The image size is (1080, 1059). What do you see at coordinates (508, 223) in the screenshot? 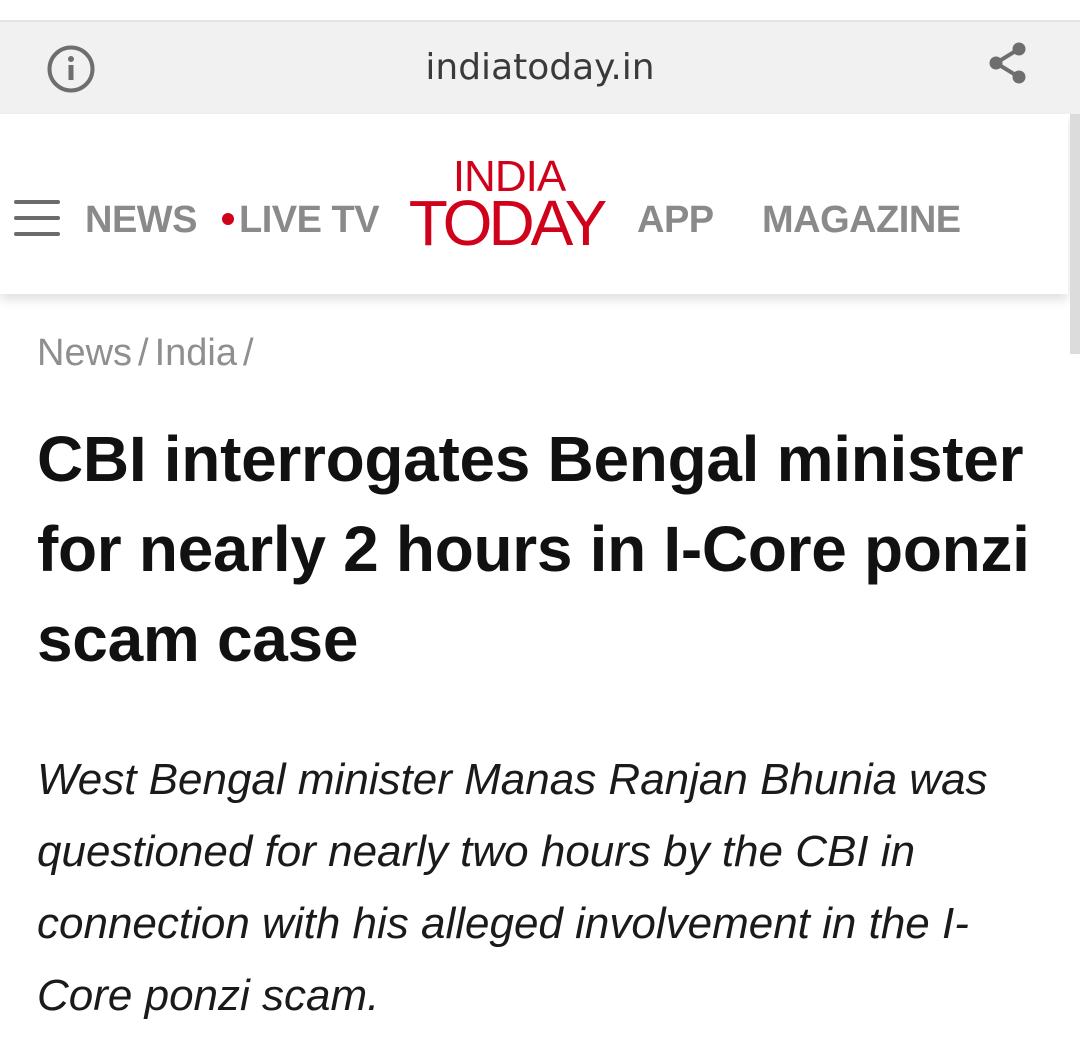
I see `logo-line-today: TODAY` at bounding box center [508, 223].